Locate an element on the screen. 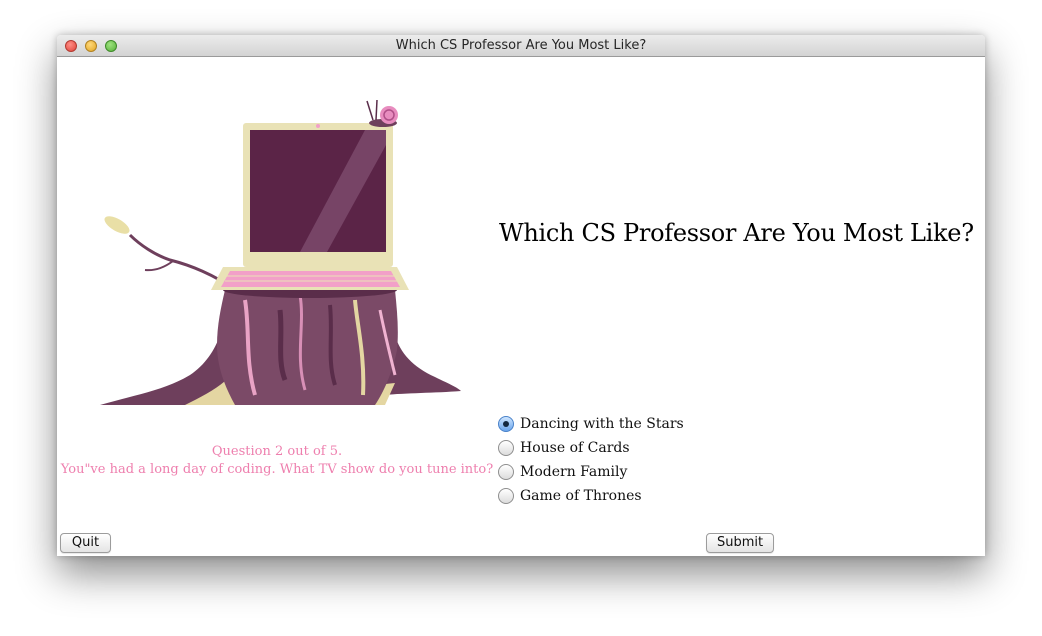 The width and height of the screenshot is (1042, 636). quit-button: Quit is located at coordinates (85, 543).